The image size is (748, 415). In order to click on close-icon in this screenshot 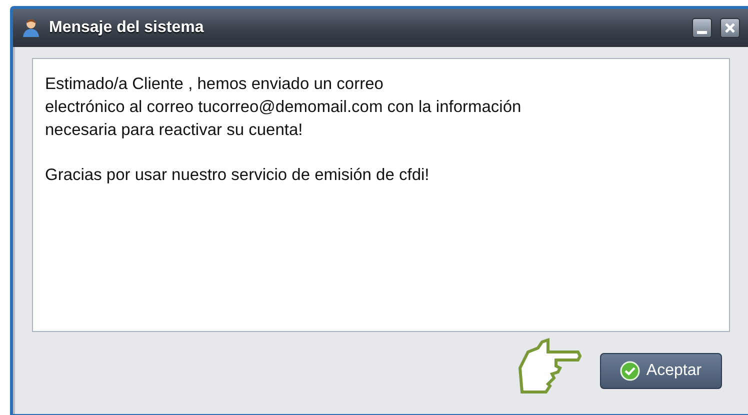, I will do `click(730, 28)`.